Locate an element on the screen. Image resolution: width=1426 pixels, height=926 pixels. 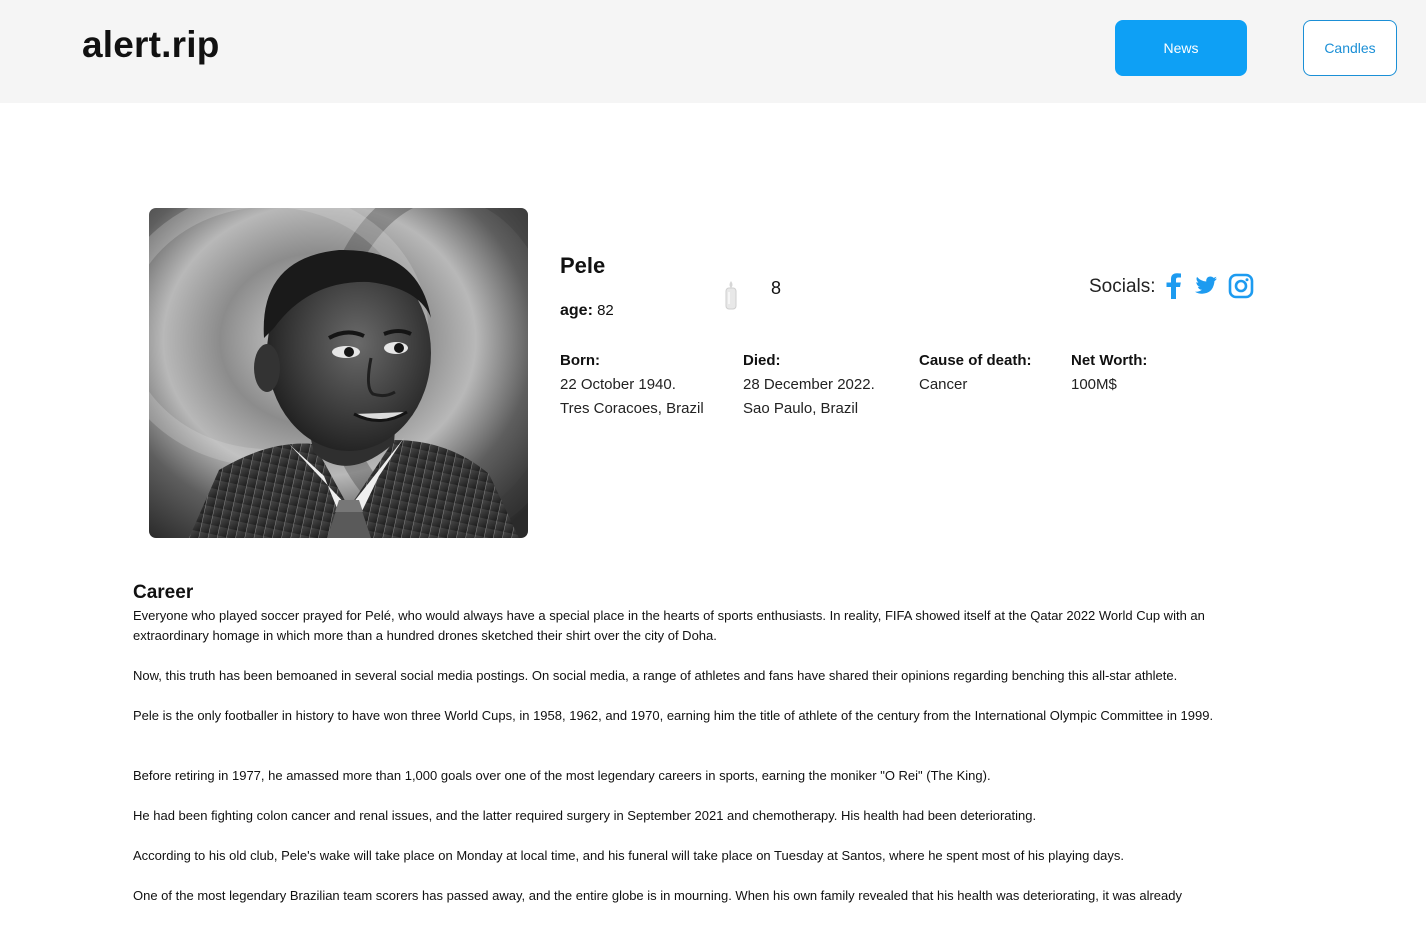
born-place: Tres Coracoes, Brazil is located at coordinates (632, 408).